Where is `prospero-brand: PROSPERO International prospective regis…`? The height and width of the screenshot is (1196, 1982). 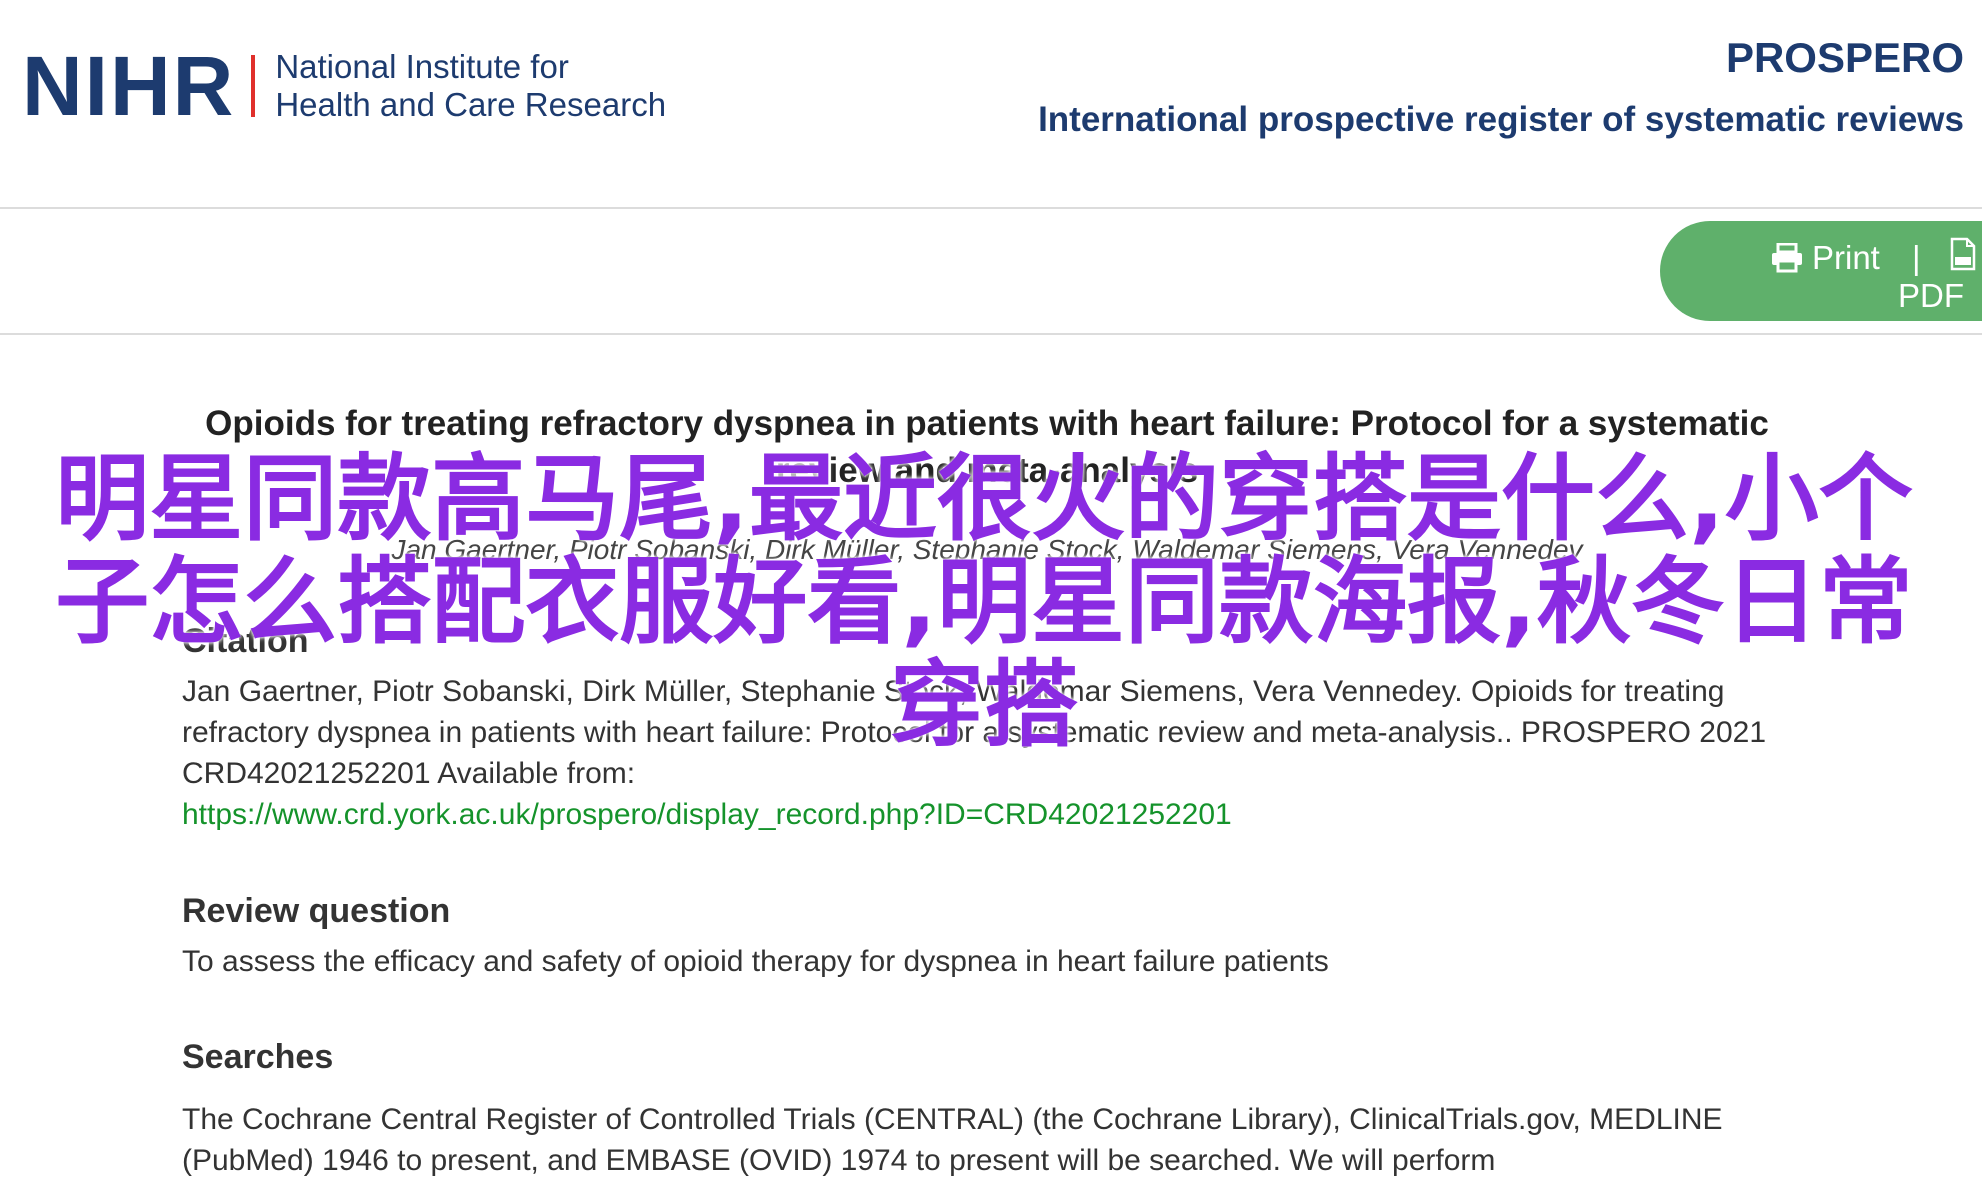
prospero-brand: PROSPERO International prospective regis… is located at coordinates (1501, 87).